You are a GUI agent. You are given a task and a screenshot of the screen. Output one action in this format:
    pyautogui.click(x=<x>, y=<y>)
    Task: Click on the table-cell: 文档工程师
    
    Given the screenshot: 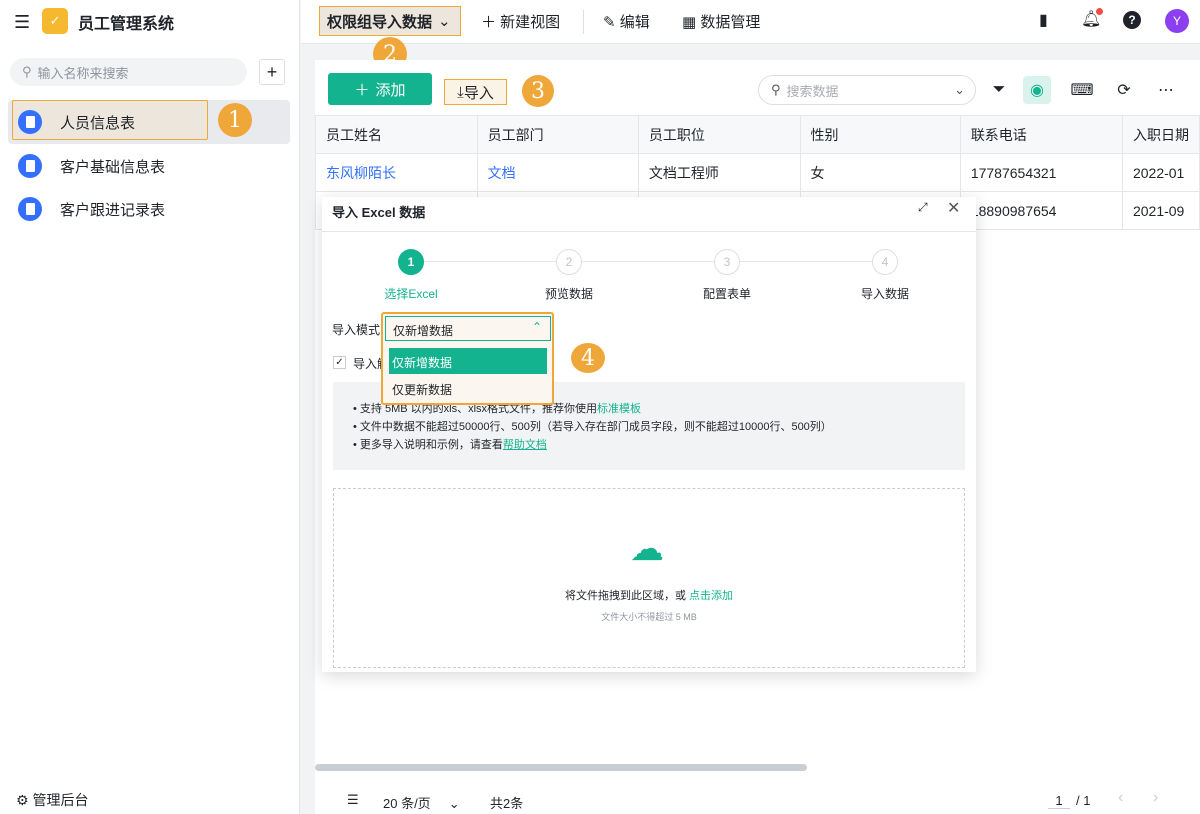 What is the action you would take?
    pyautogui.click(x=719, y=172)
    